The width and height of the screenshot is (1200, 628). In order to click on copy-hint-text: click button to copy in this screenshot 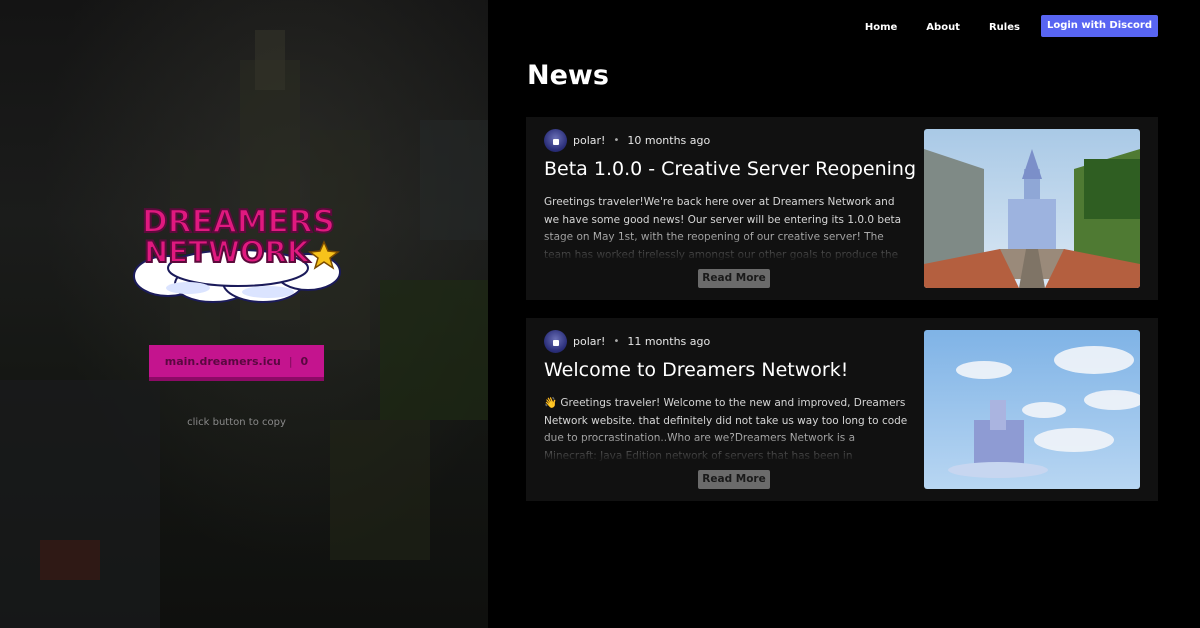, I will do `click(236, 422)`.